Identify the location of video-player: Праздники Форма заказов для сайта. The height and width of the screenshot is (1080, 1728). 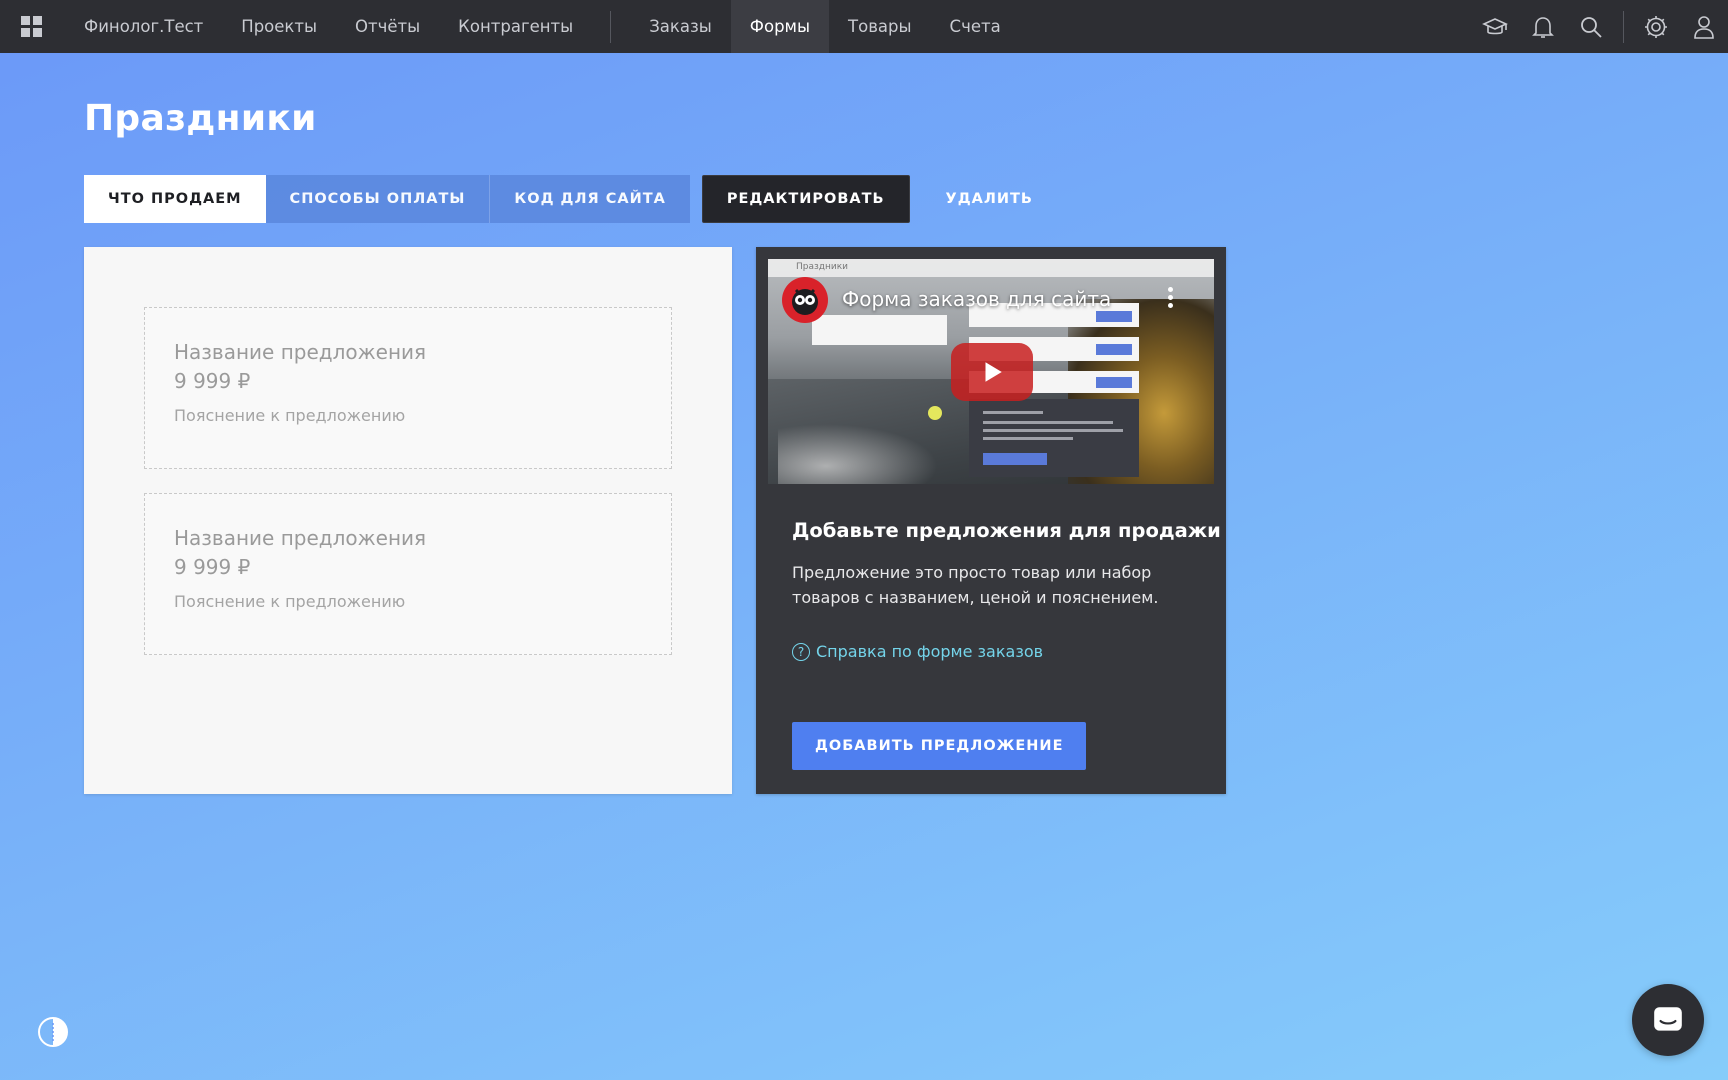
(991, 371).